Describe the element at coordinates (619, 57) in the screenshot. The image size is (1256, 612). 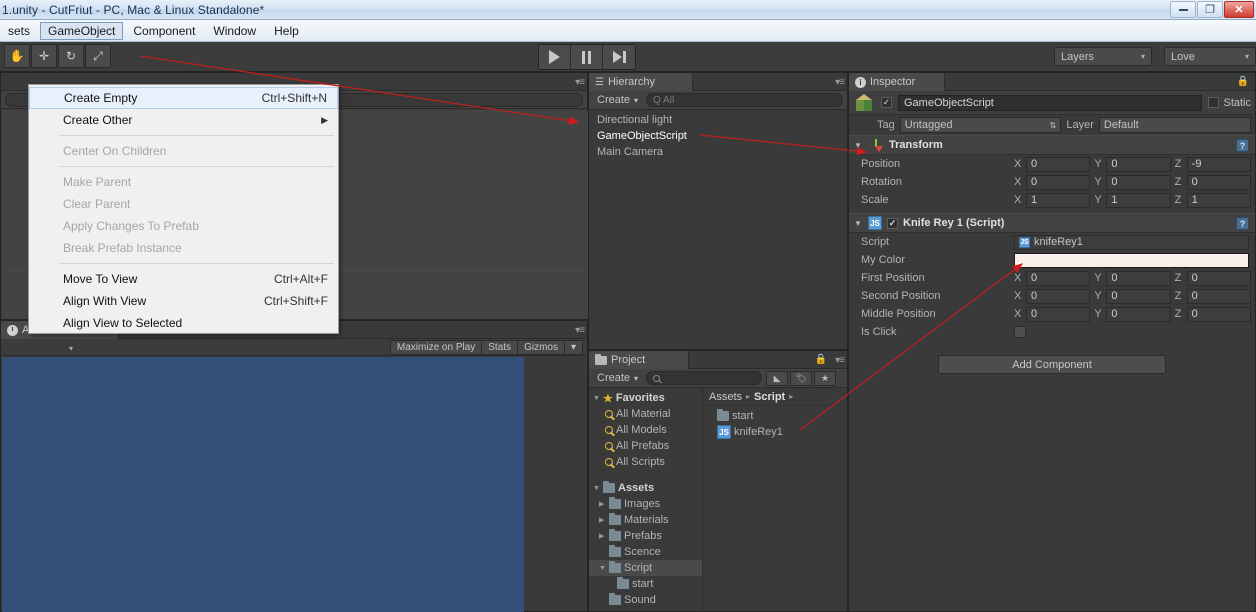
I see `step-button` at that location.